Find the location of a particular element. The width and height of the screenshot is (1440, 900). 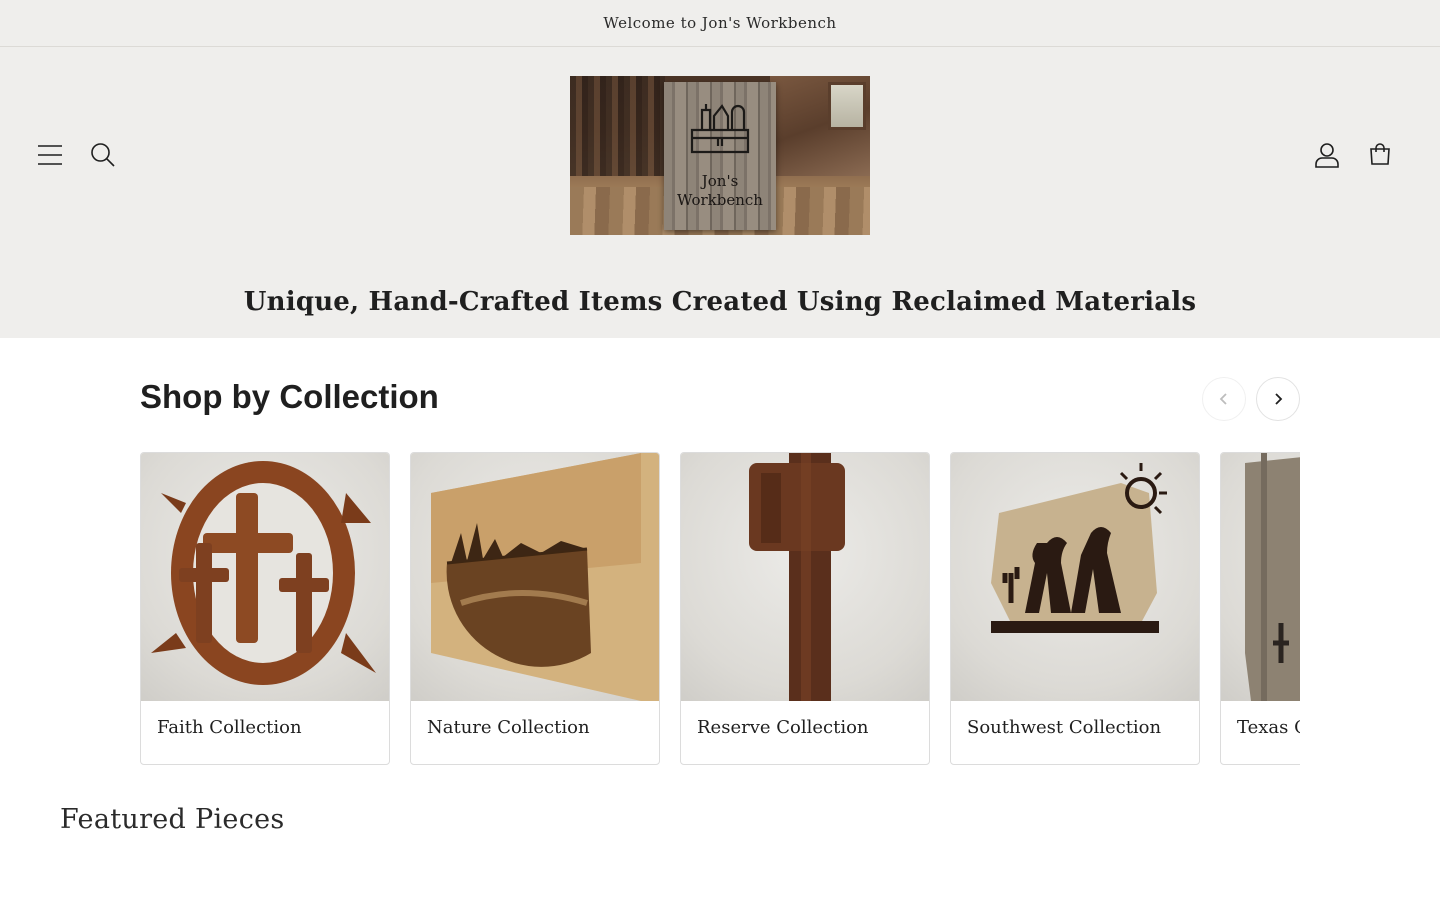

logo-text: Jon's Workbench is located at coordinates (720, 190).